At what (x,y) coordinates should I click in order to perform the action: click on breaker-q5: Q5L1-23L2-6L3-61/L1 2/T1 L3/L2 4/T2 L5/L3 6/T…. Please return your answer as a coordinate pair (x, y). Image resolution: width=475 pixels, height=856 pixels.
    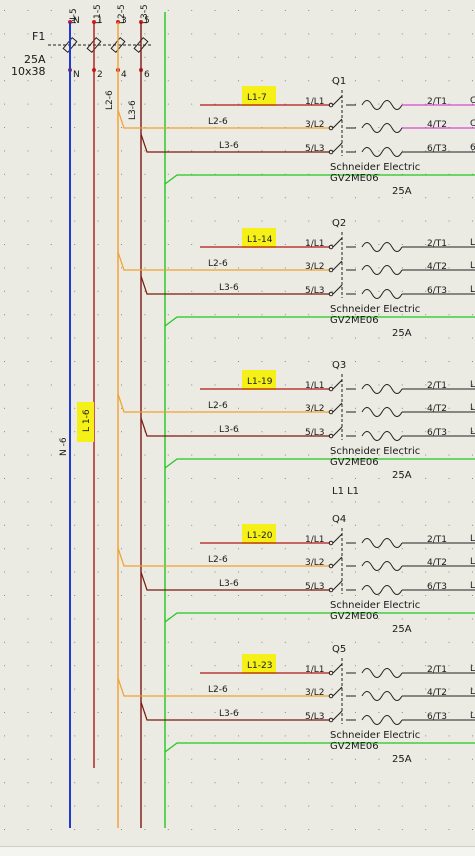
    Looking at the image, I should click on (296, 704).